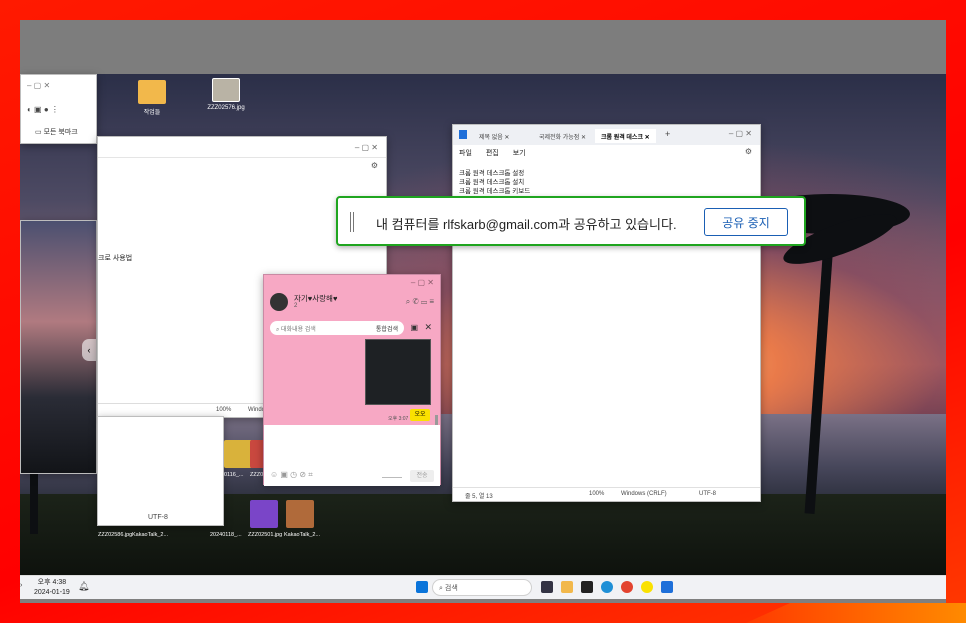 This screenshot has width=966, height=623. I want to click on camera-icon: ▣, so click(414, 327).